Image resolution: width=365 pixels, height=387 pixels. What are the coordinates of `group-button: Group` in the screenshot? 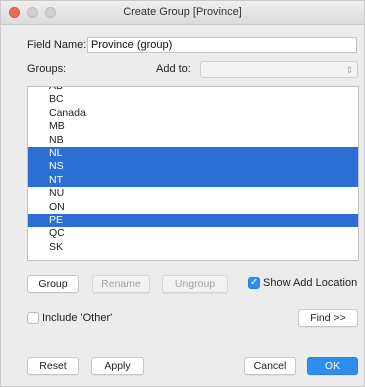 It's located at (53, 284).